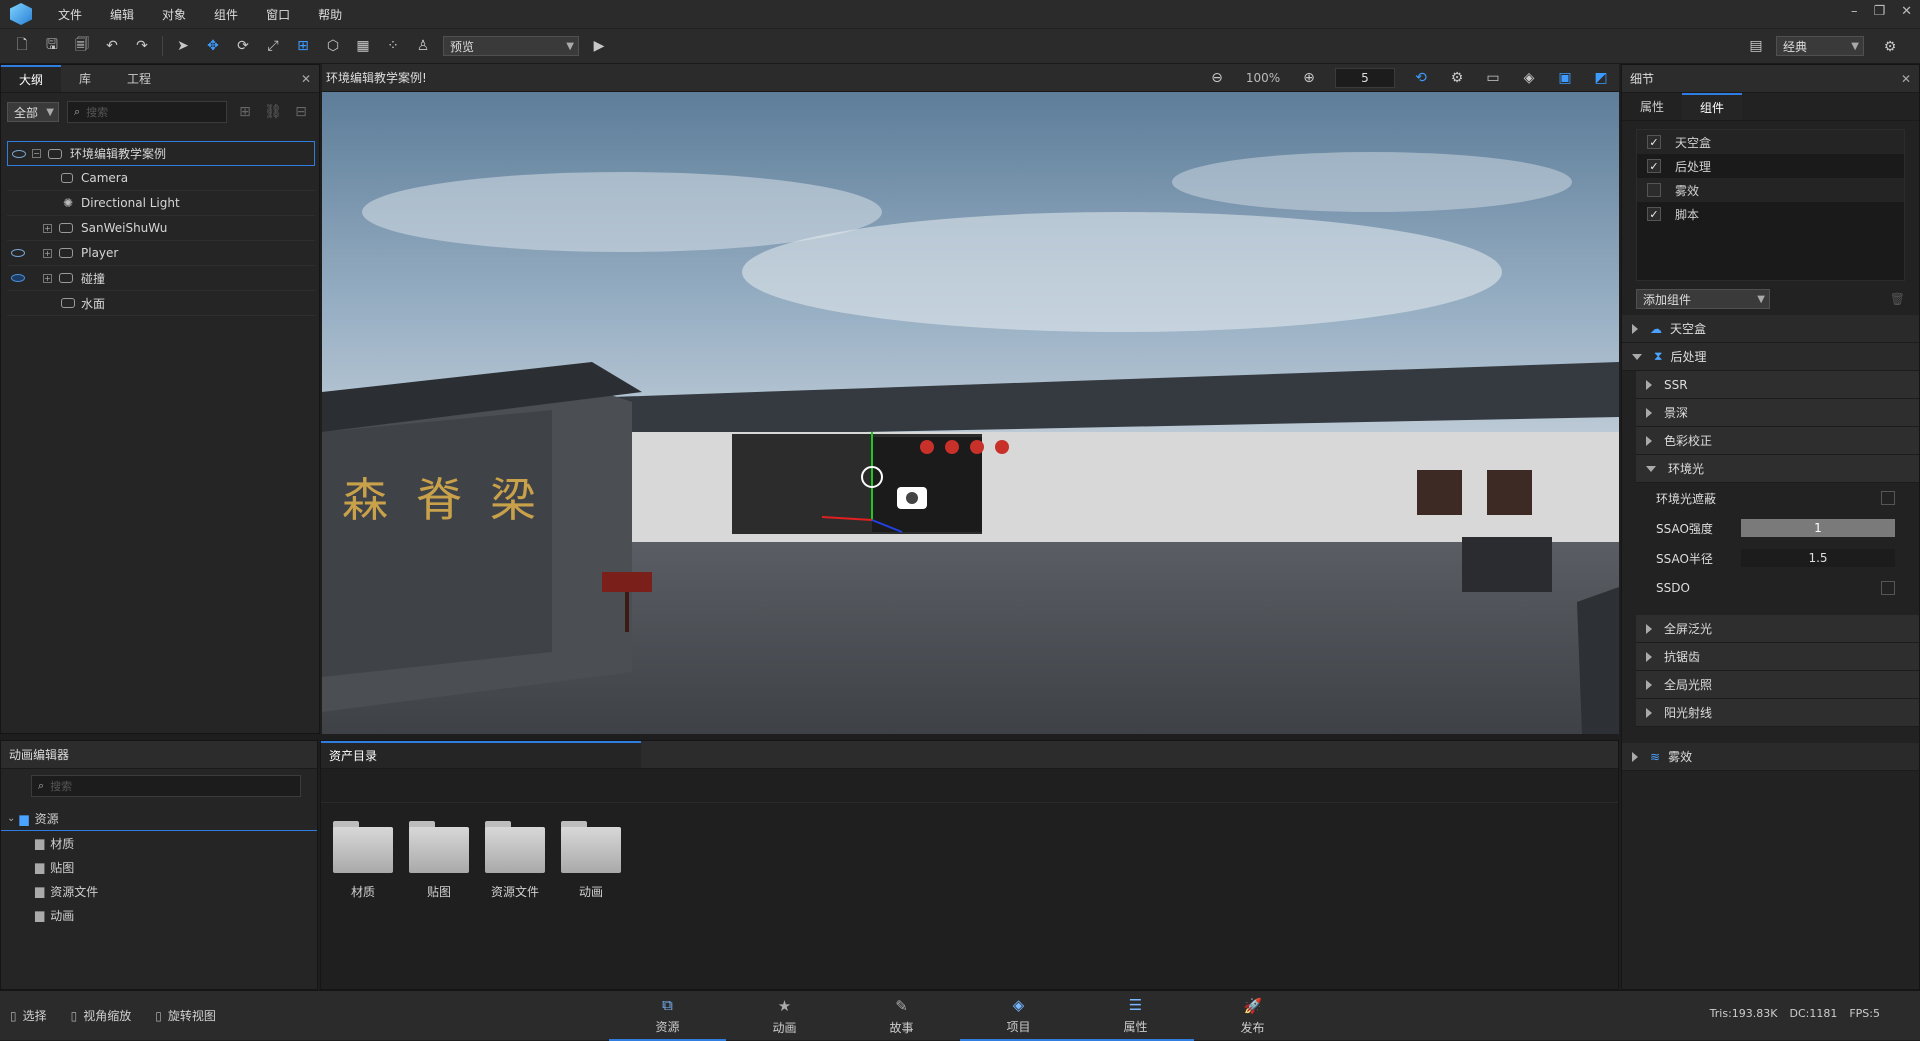 The width and height of the screenshot is (1920, 1041). Describe the element at coordinates (423, 46) in the screenshot. I see `player-icon: ♙` at that location.